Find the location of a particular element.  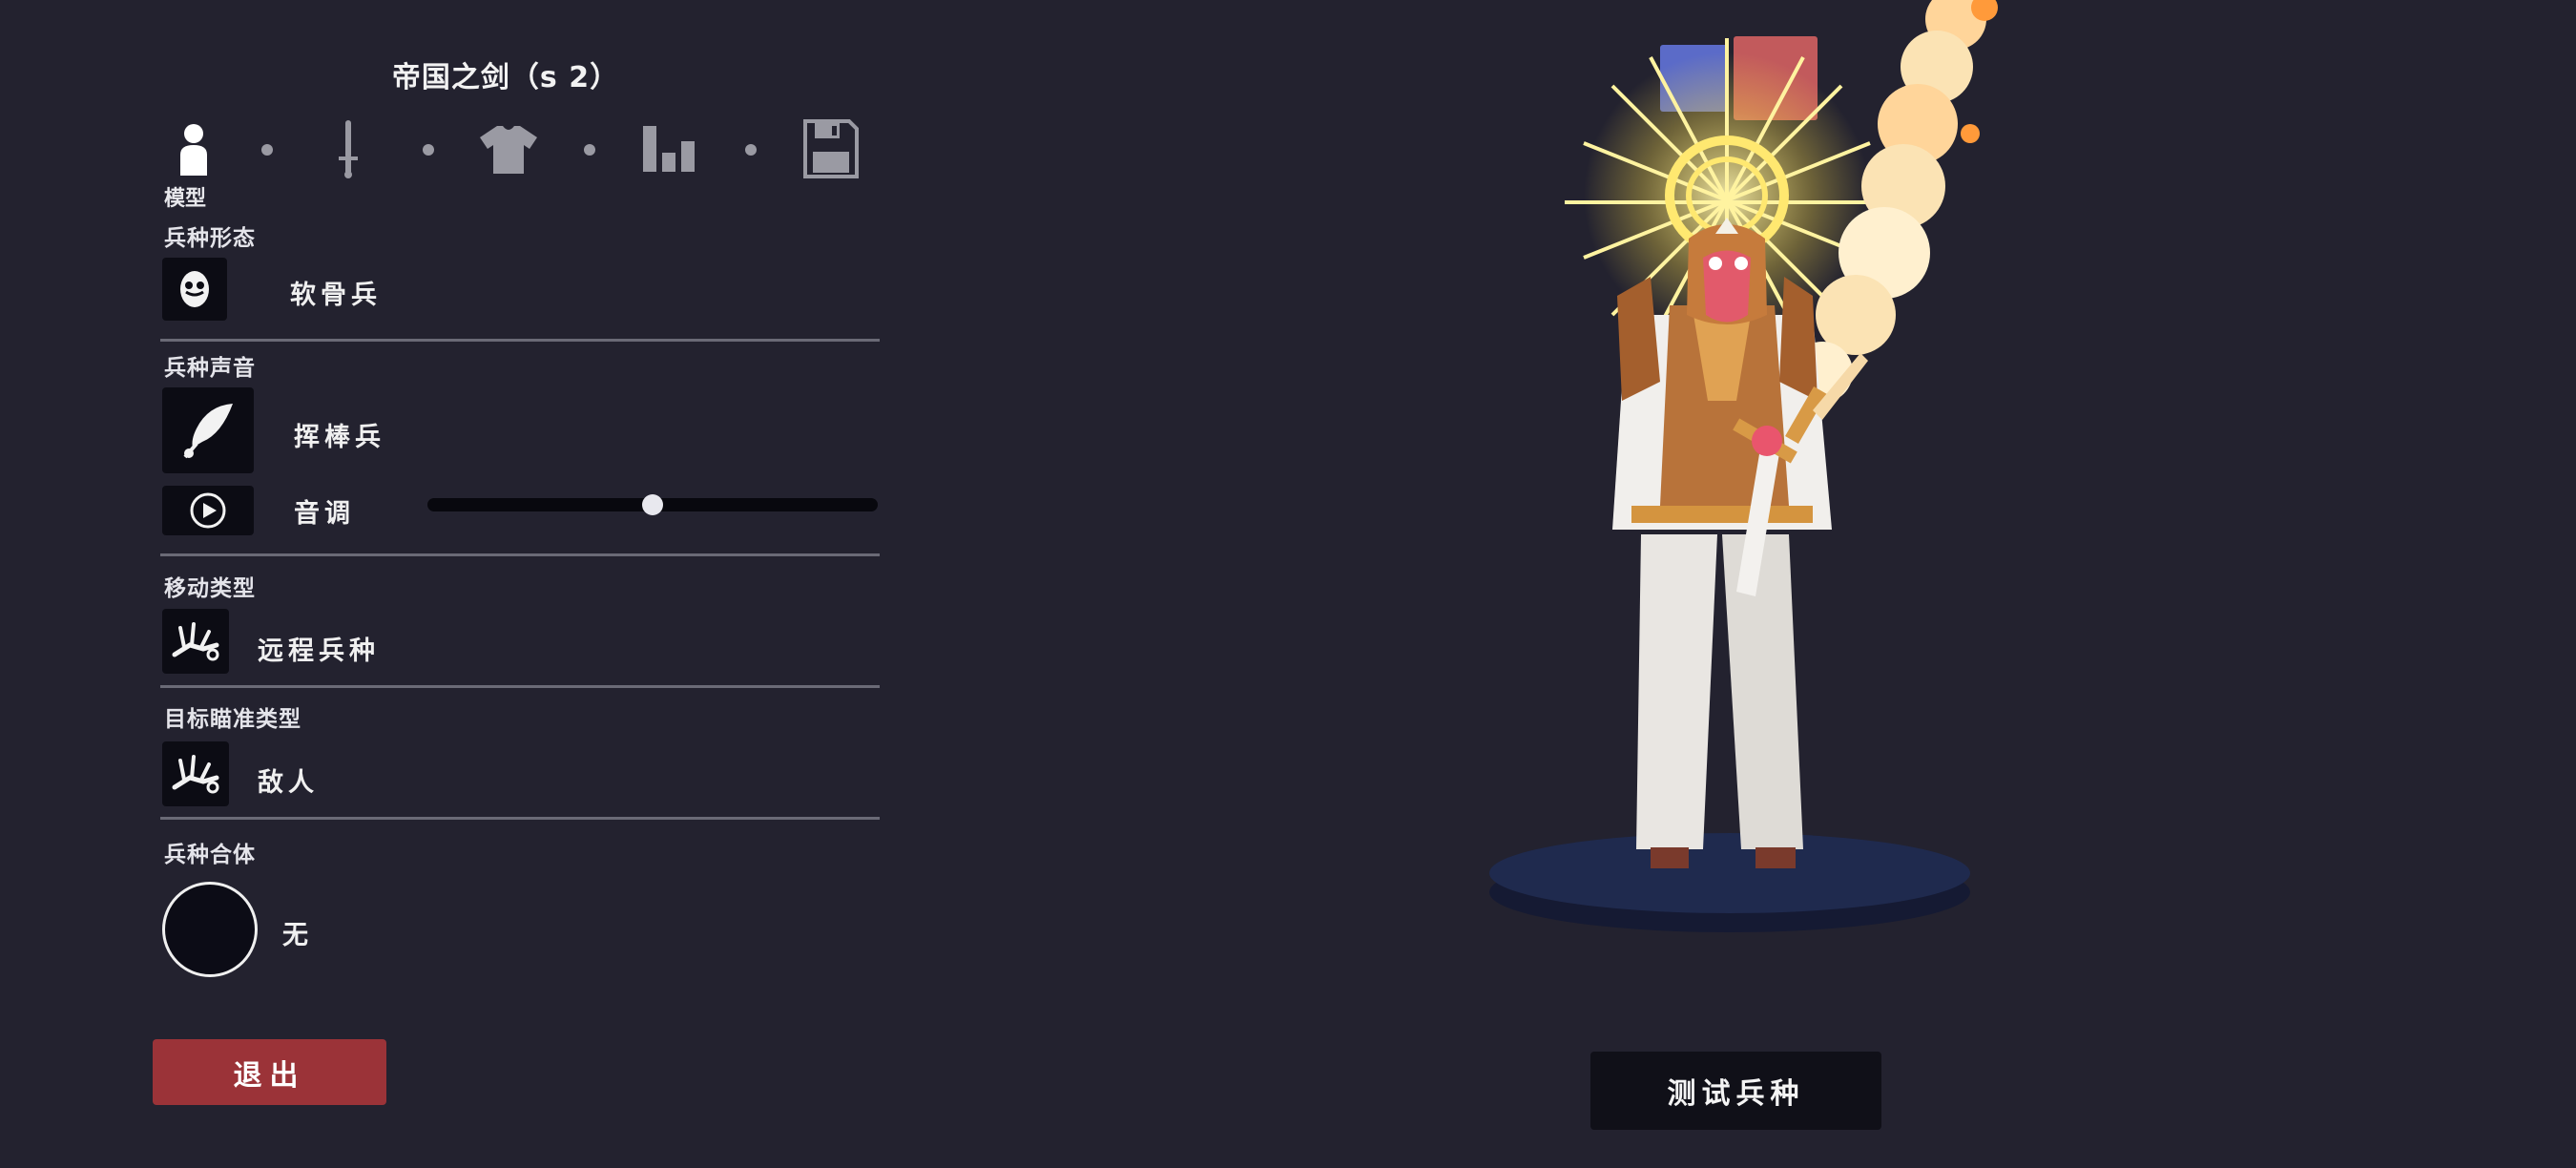

unit-platform-top is located at coordinates (1729, 873).